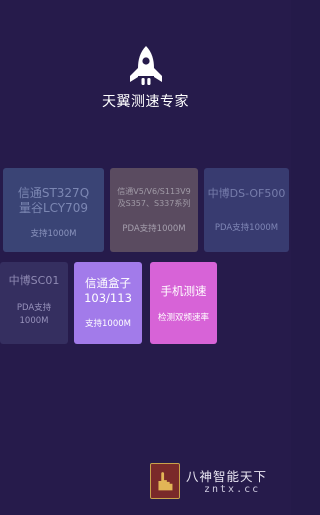 The image size is (320, 515). Describe the element at coordinates (108, 297) in the screenshot. I see `tile-name-line: 103/113` at that location.